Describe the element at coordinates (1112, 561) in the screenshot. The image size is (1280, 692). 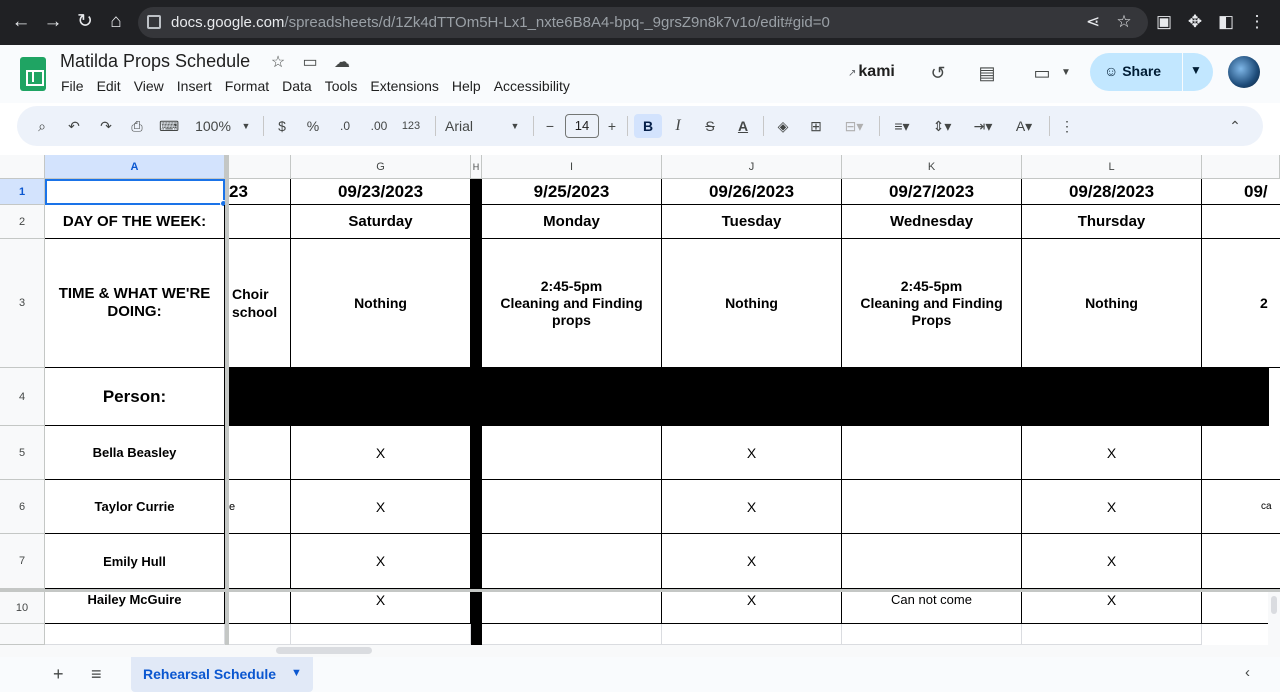
I see `cell-l7: X` at that location.